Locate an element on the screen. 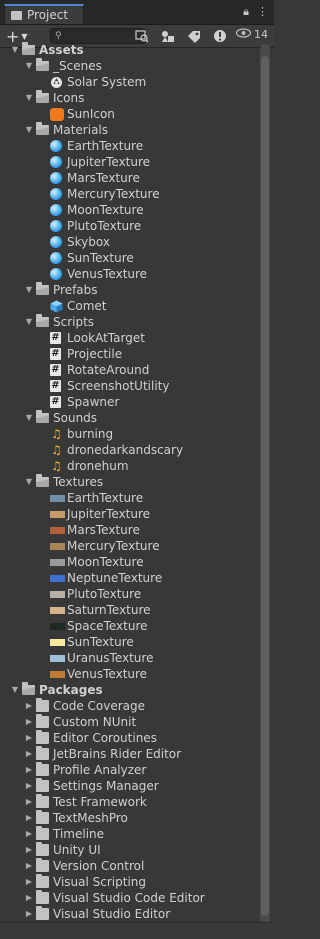  package-item: ▶ Settings Manager is located at coordinates (127, 786).